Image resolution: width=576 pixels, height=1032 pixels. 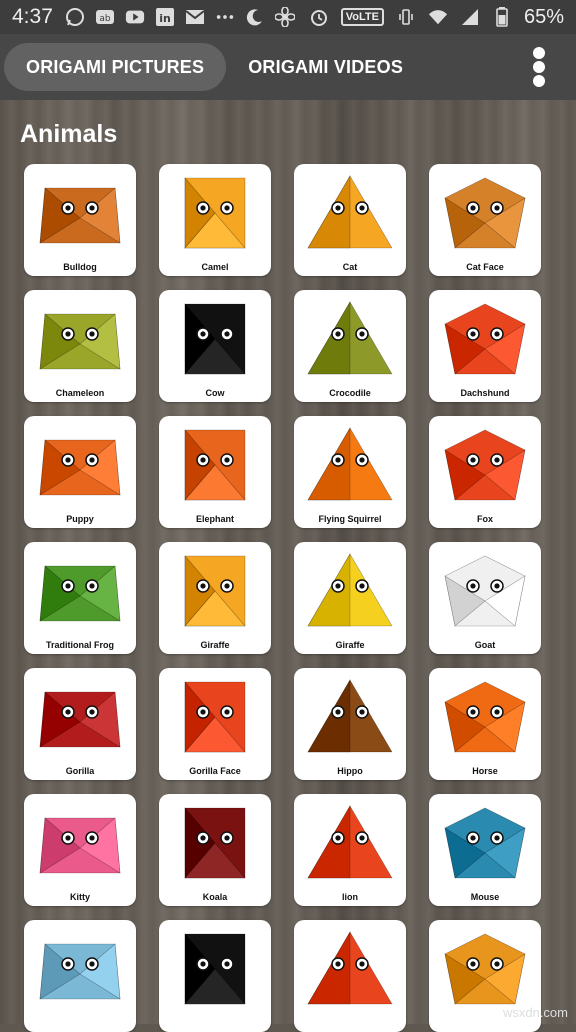 I want to click on animal-card: Bulldog, so click(x=80, y=220).